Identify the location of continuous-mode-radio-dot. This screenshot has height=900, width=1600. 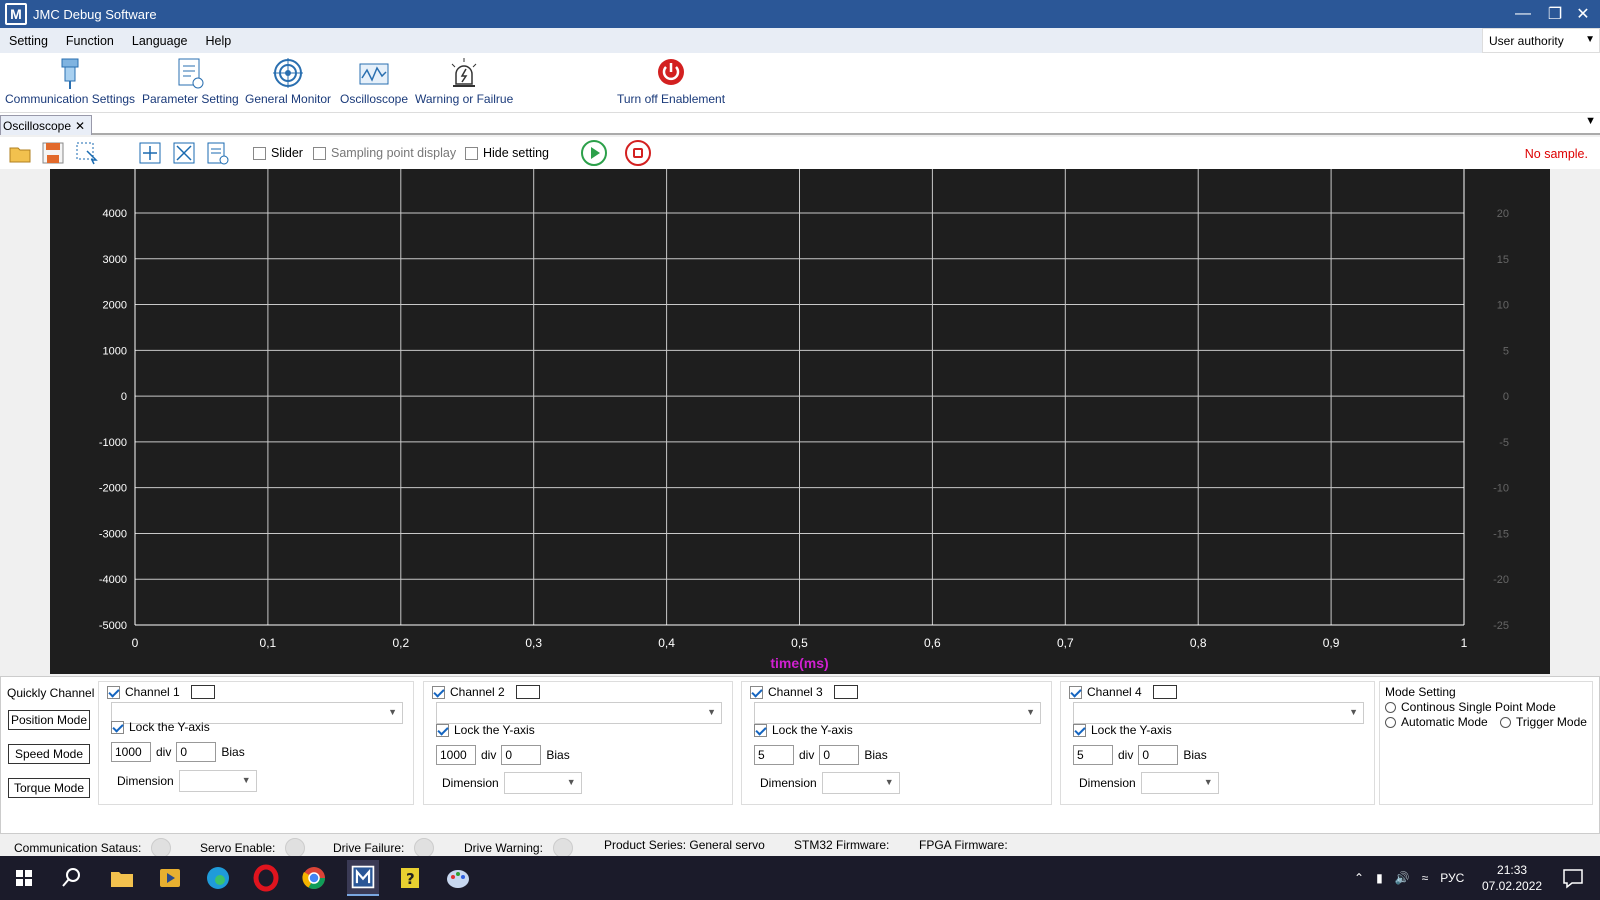
(1390, 707).